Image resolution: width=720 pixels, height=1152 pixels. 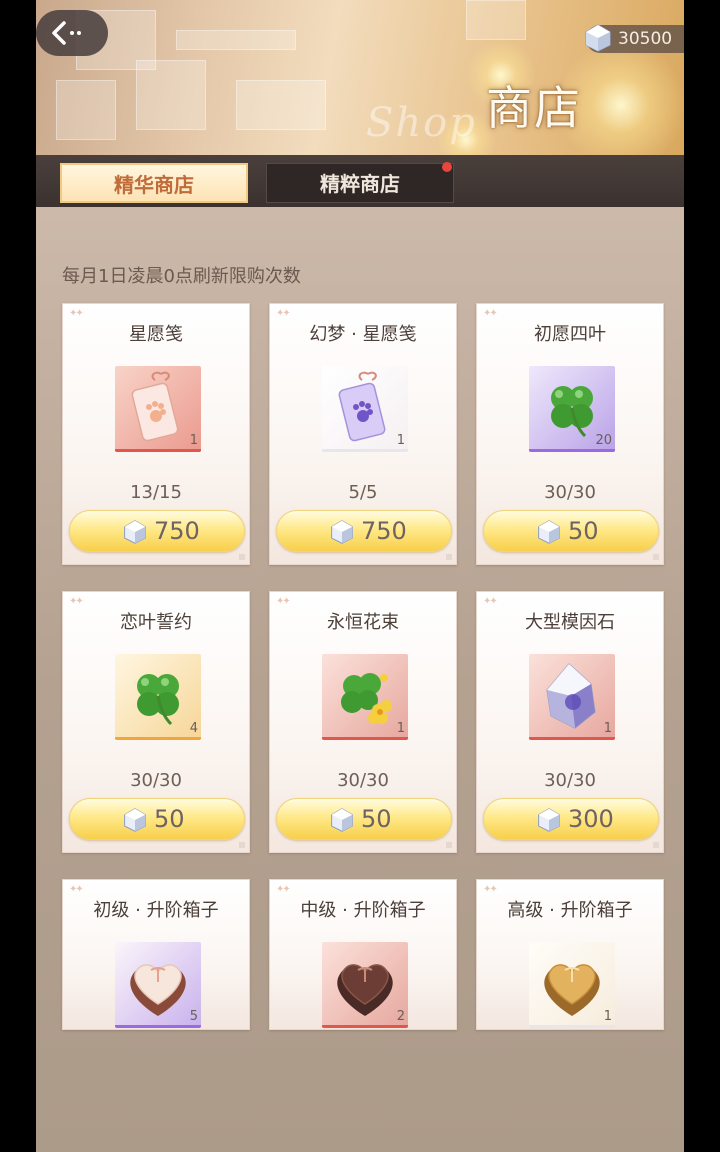 What do you see at coordinates (591, 819) in the screenshot?
I see `price-label: 300` at bounding box center [591, 819].